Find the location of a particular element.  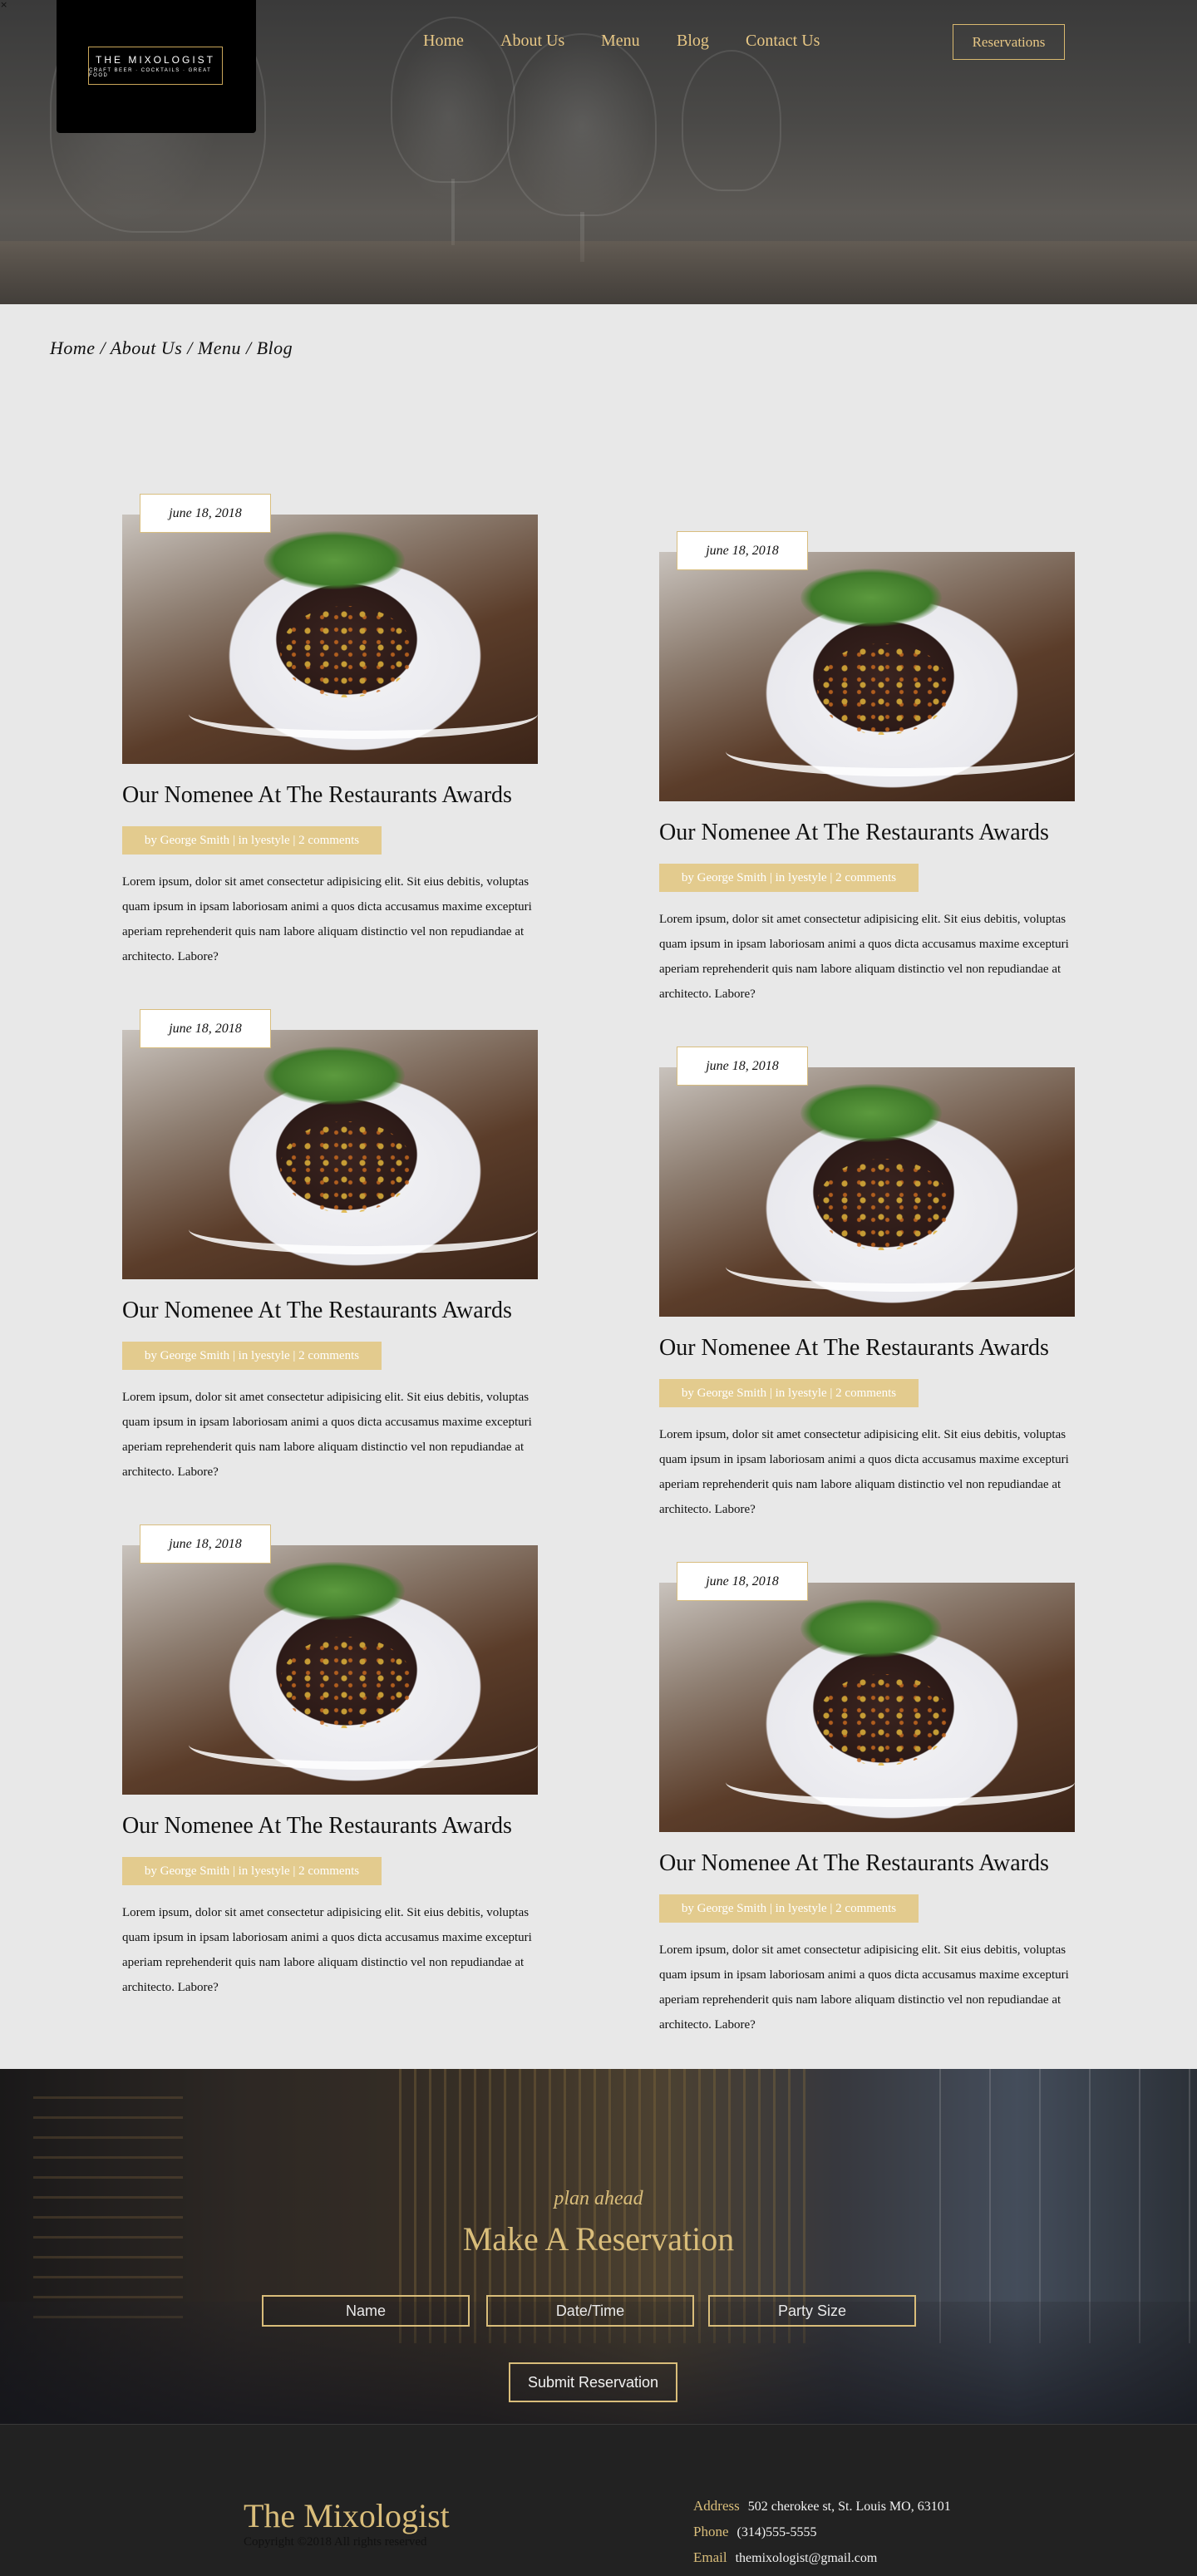

phone-value: (314)555-5555 is located at coordinates (777, 2532).